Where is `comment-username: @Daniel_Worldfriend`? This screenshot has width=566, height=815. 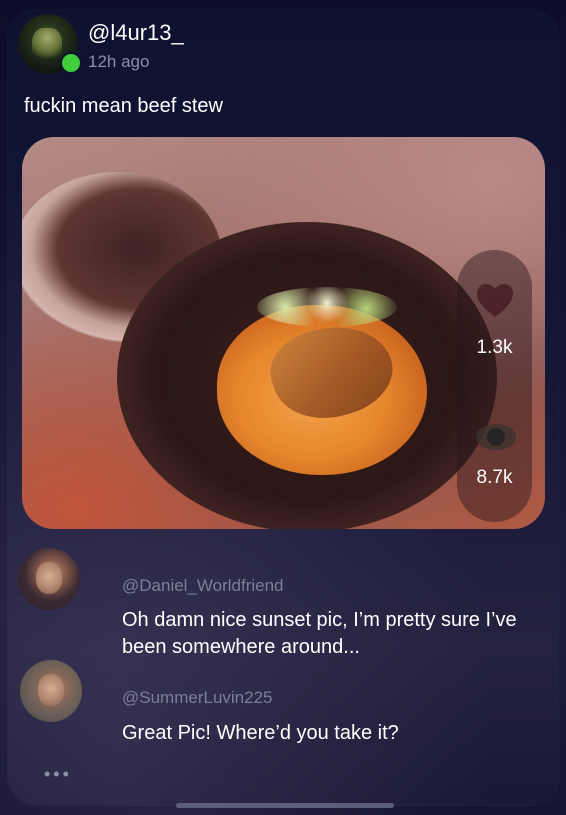
comment-username: @Daniel_Worldfriend is located at coordinates (203, 586).